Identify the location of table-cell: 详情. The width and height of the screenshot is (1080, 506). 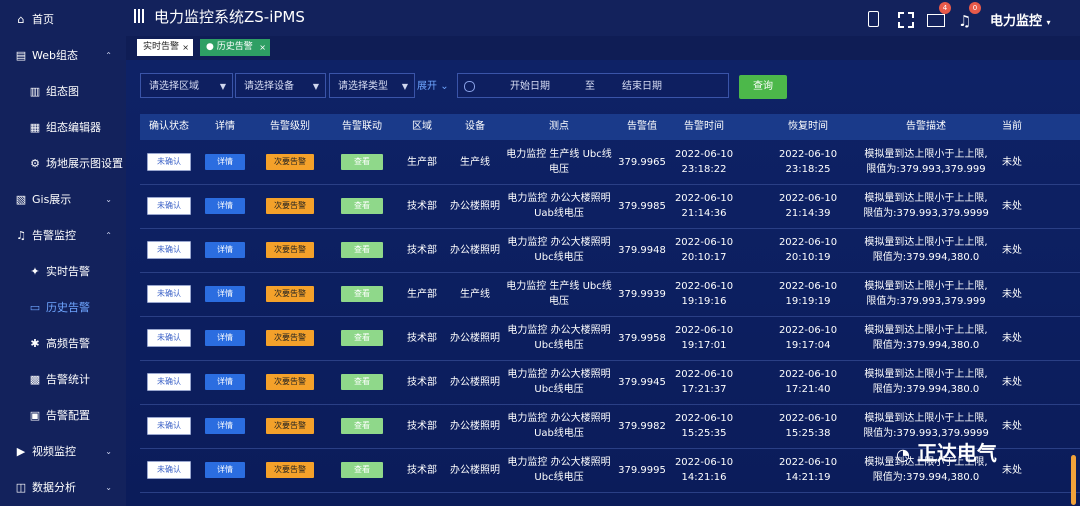
(225, 470).